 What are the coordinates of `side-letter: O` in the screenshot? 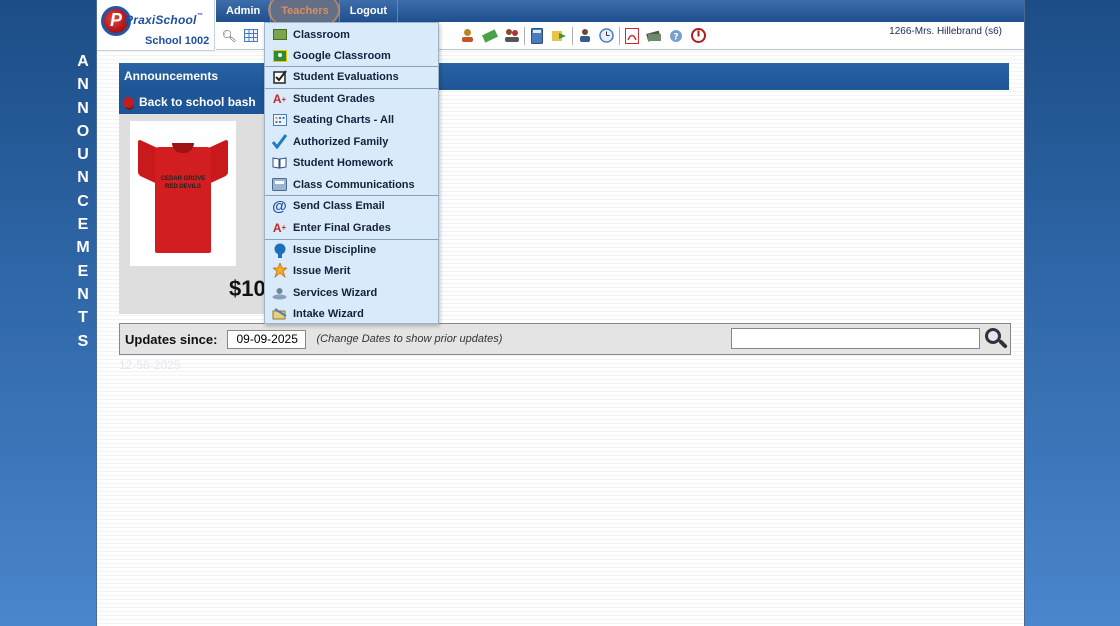 It's located at (83, 131).